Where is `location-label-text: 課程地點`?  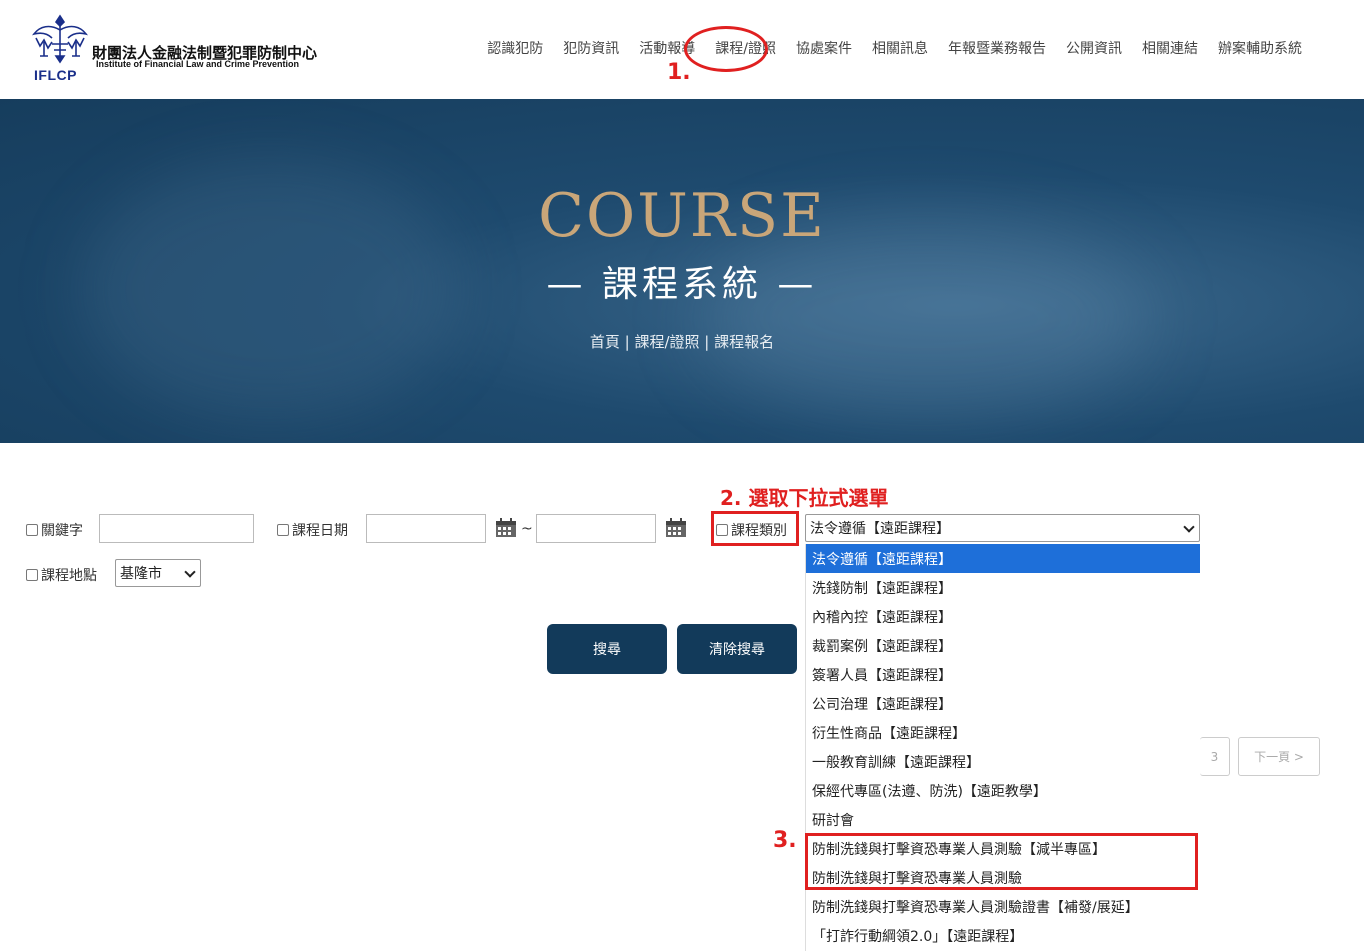 location-label-text: 課程地點 is located at coordinates (69, 576).